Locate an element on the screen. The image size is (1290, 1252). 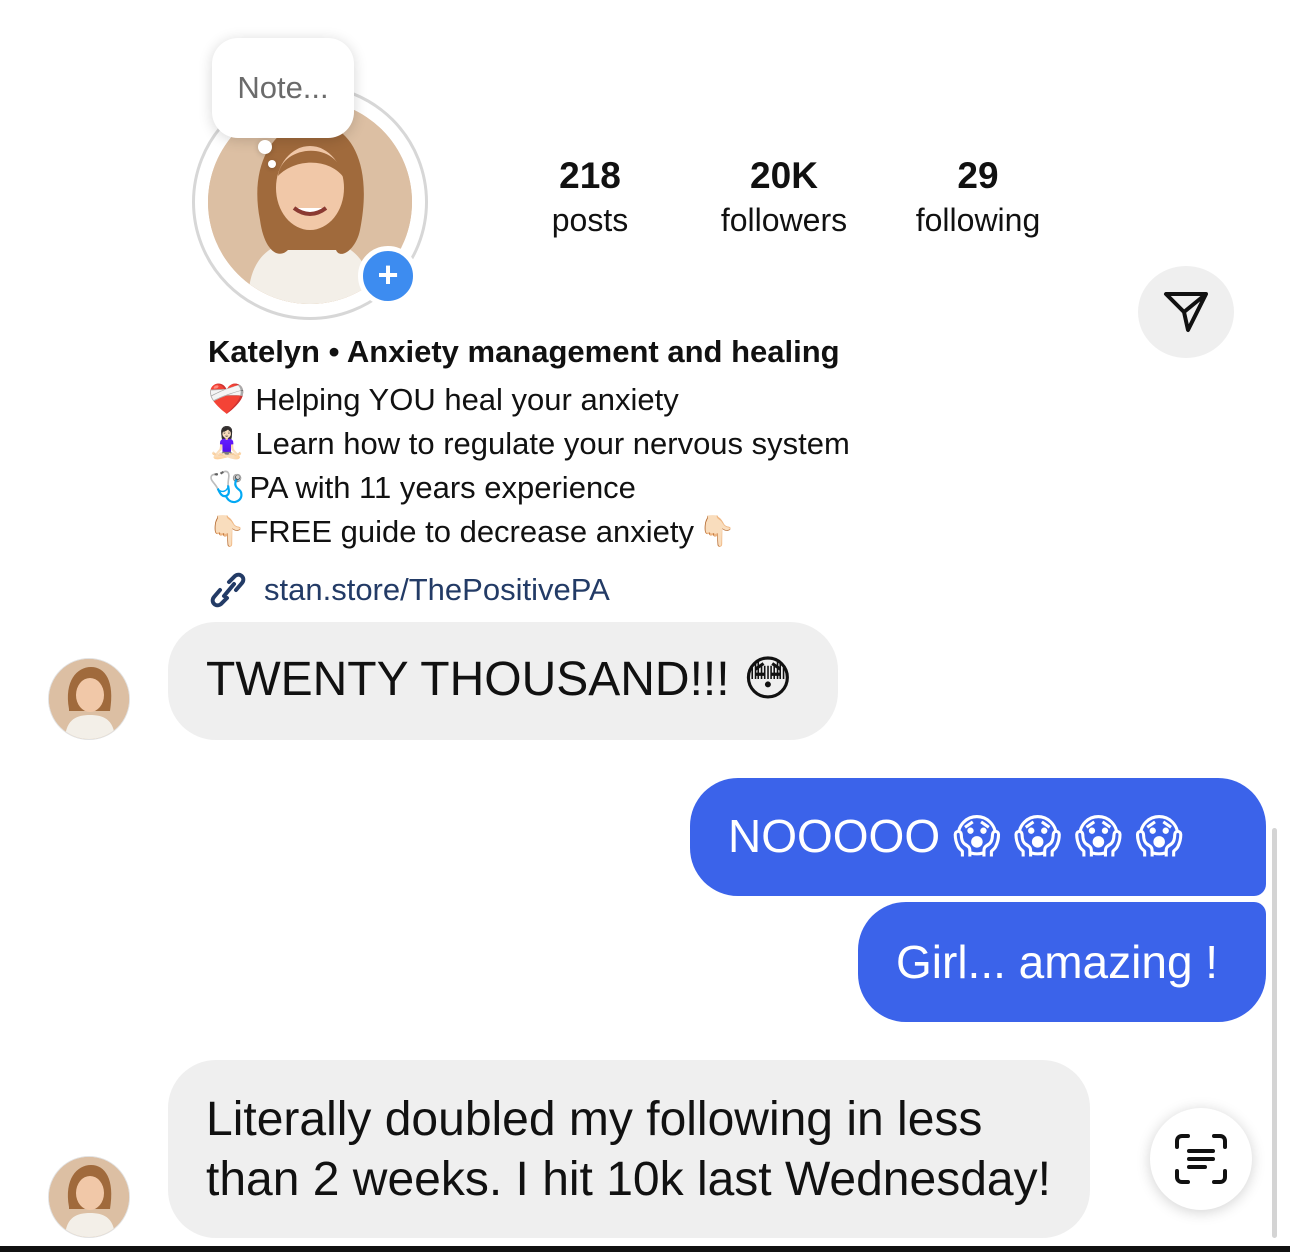
live-text-button is located at coordinates (1201, 1159).